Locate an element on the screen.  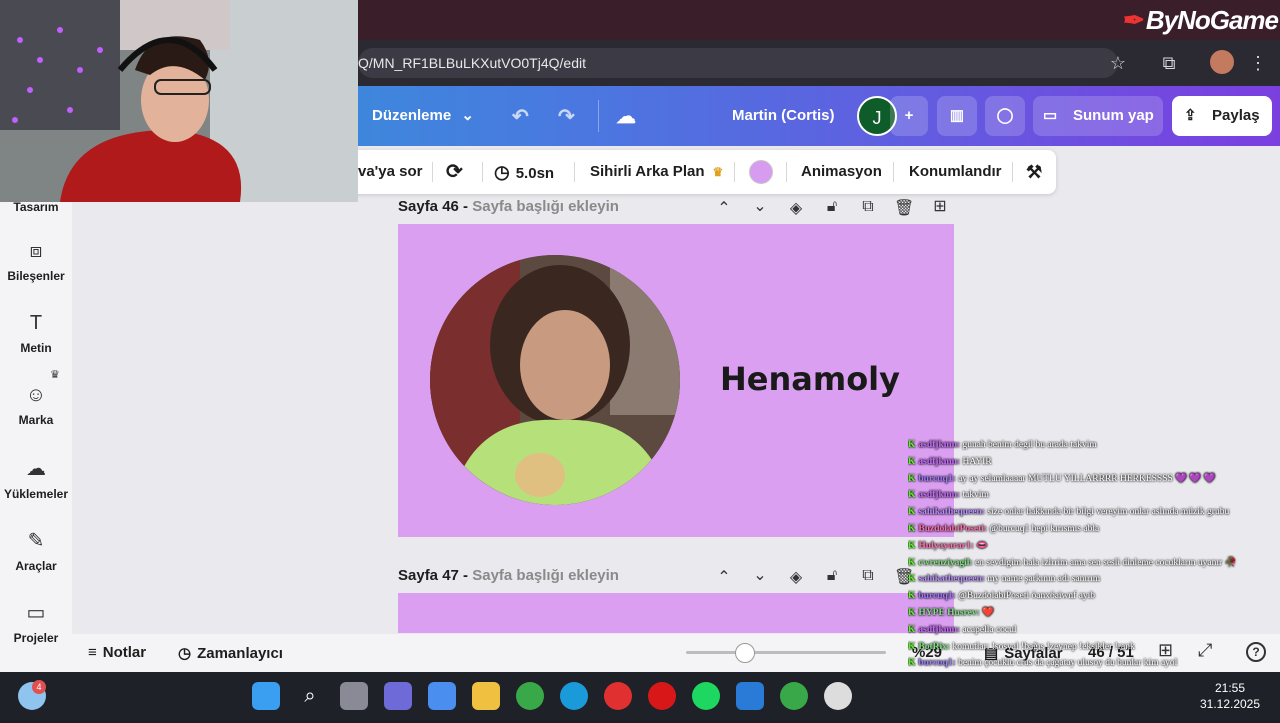
spotify-icon is located at coordinates (706, 696).